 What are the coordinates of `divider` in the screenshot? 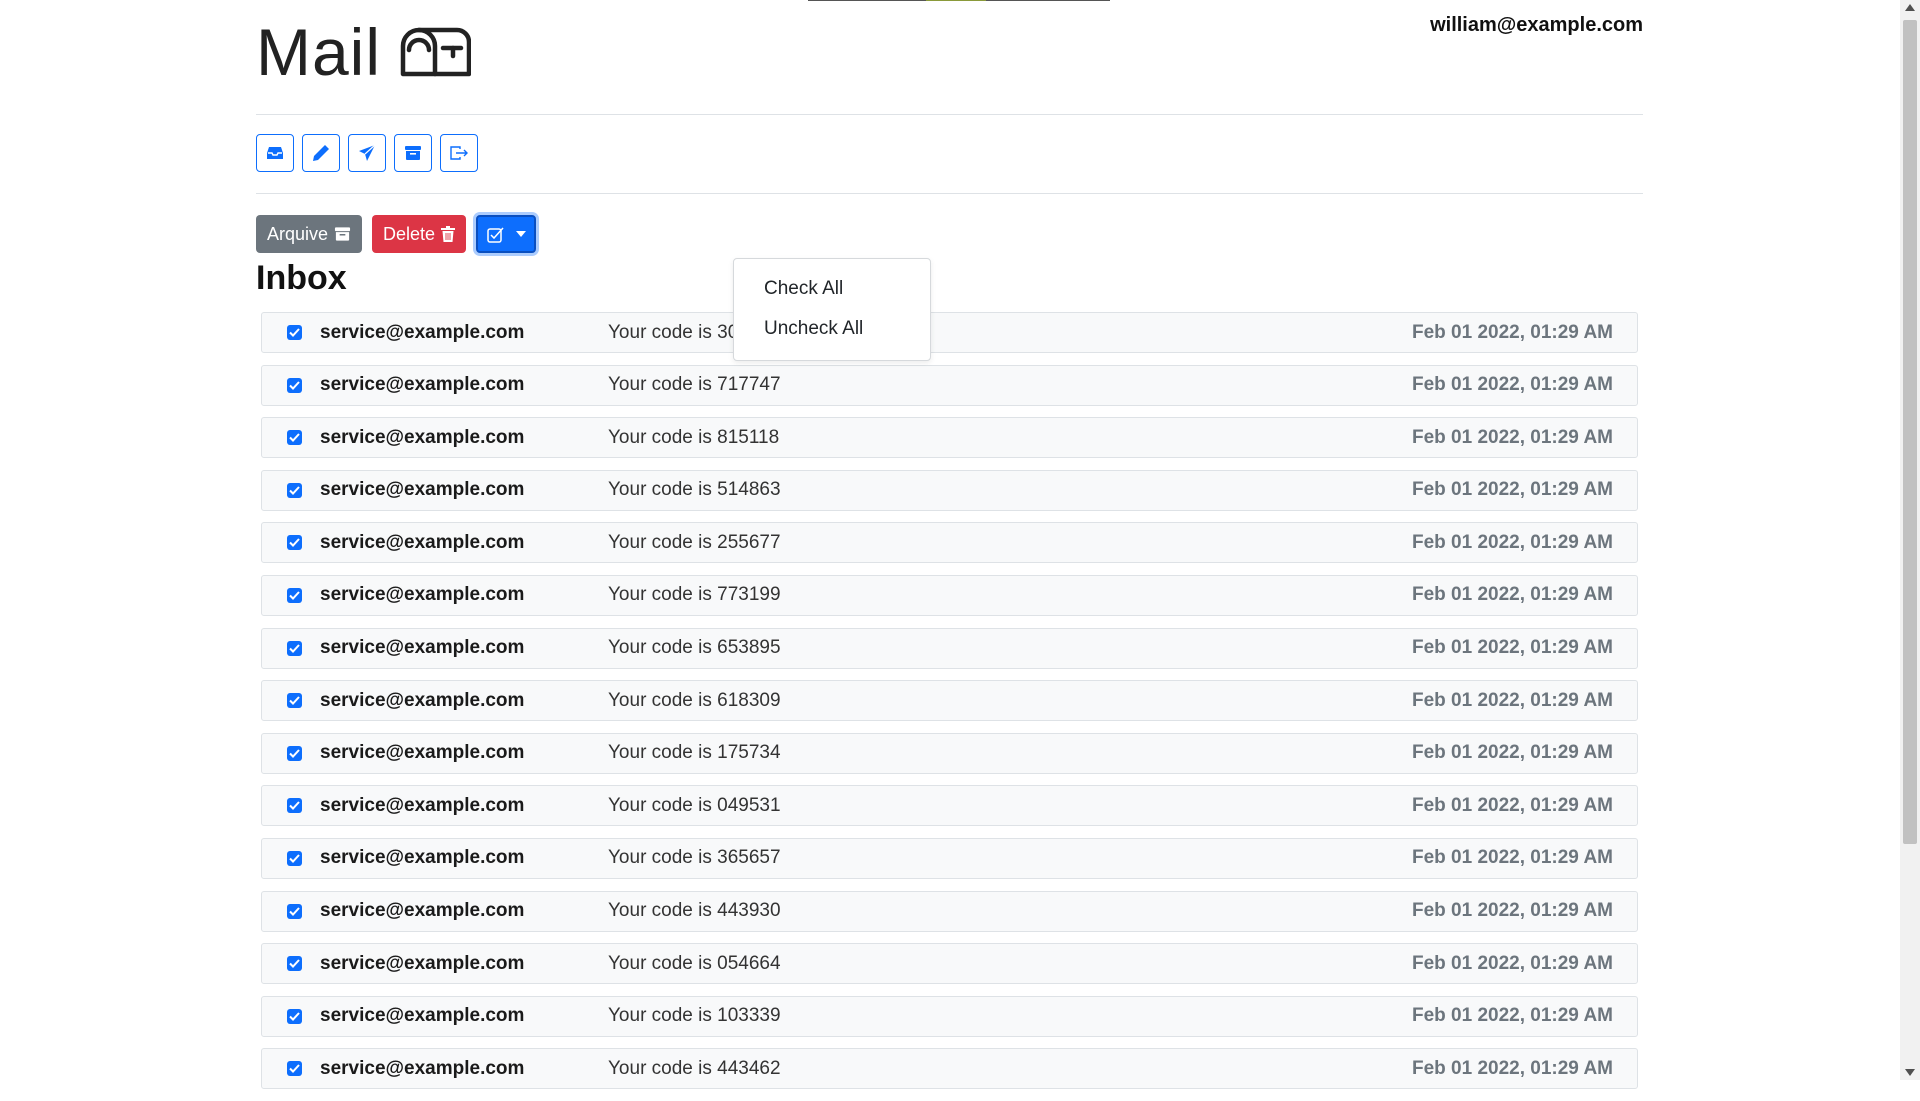 It's located at (949, 193).